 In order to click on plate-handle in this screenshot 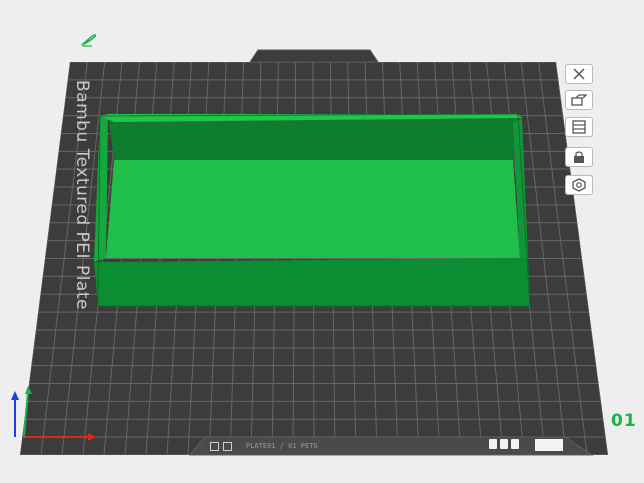, I will do `click(314, 56)`.